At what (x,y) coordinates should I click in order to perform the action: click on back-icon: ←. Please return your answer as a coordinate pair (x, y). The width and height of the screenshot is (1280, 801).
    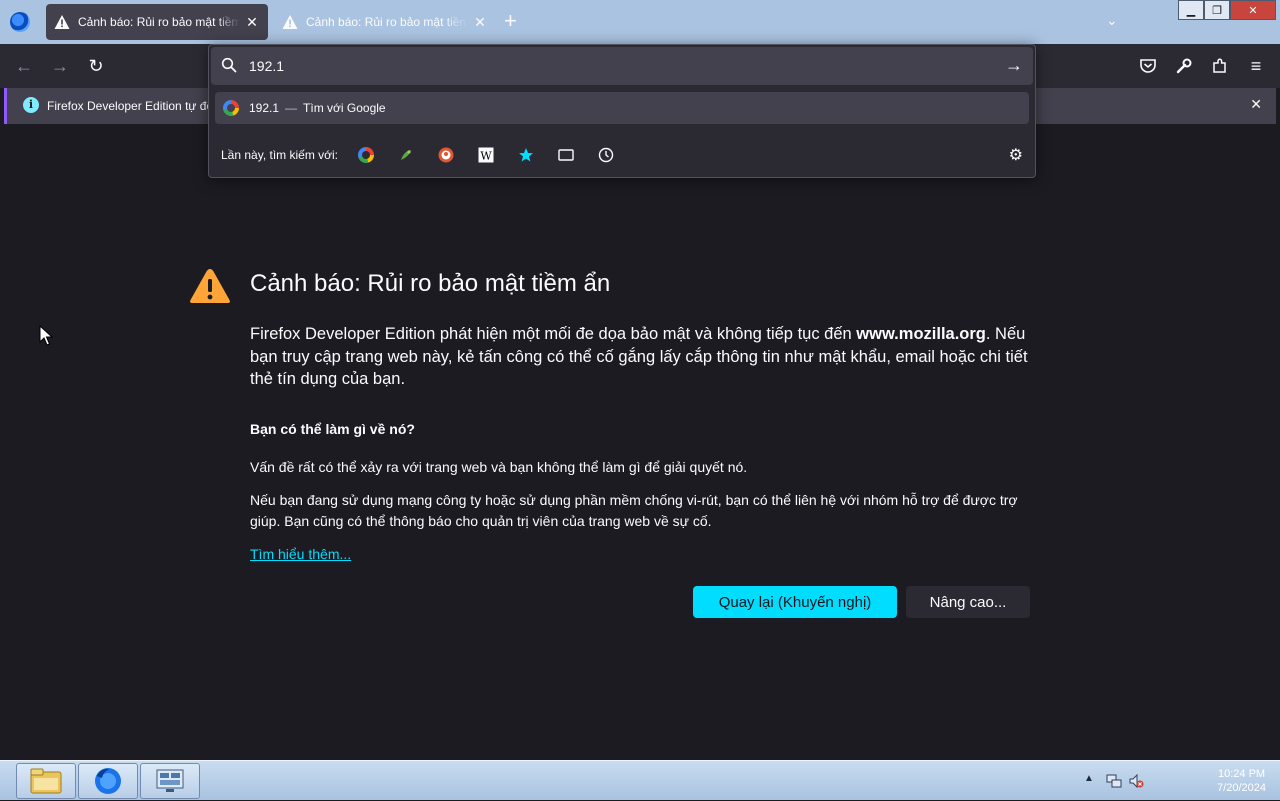
    Looking at the image, I should click on (24, 66).